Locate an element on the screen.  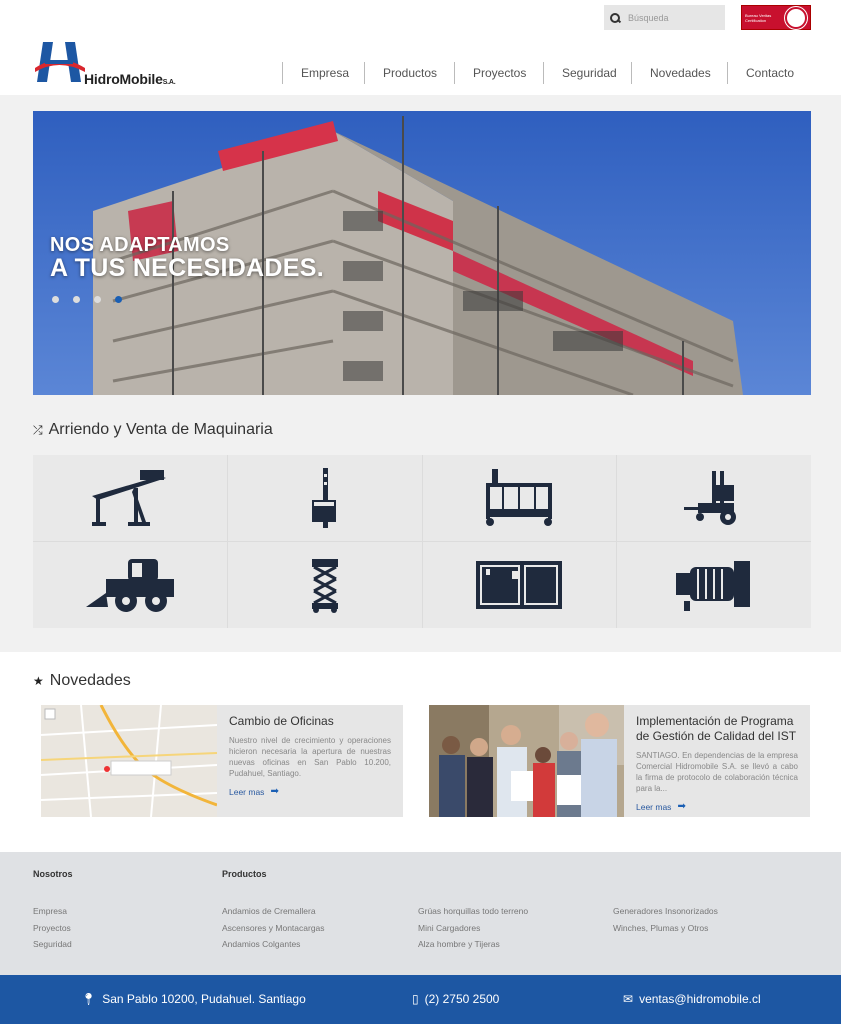
contact-phone: ▯ (2) 2750 2500 is located at coordinates (455, 999).